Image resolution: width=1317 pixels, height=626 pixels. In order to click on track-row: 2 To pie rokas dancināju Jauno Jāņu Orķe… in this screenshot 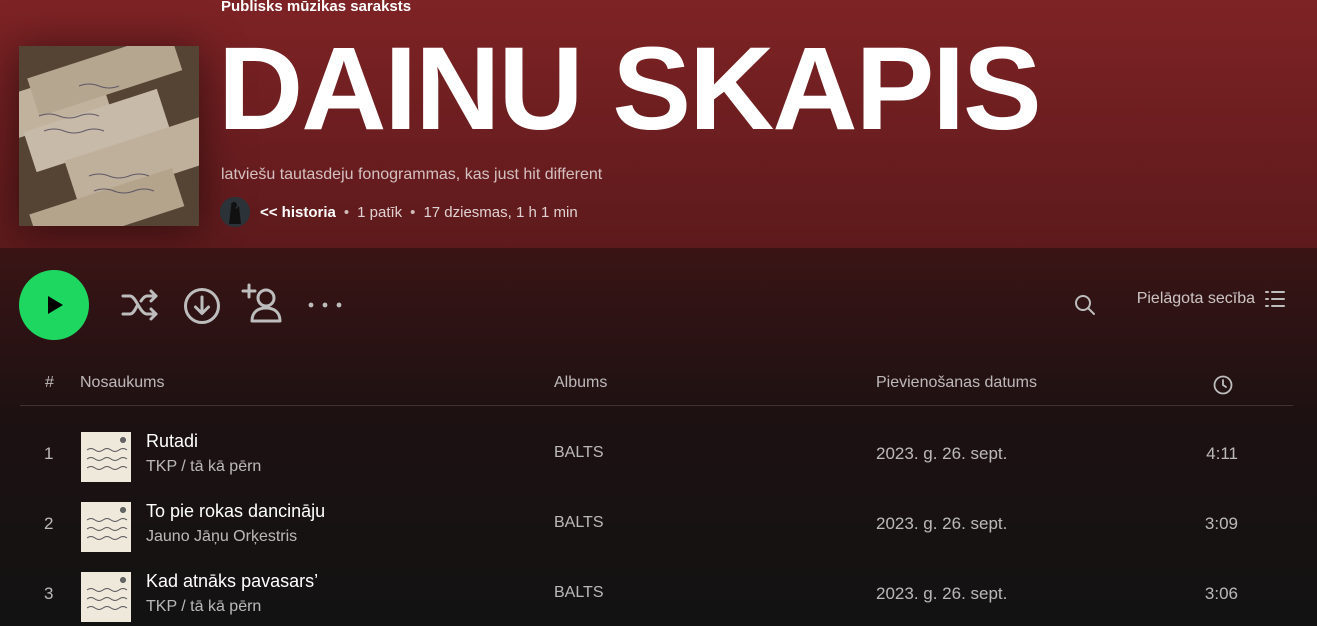, I will do `click(656, 525)`.